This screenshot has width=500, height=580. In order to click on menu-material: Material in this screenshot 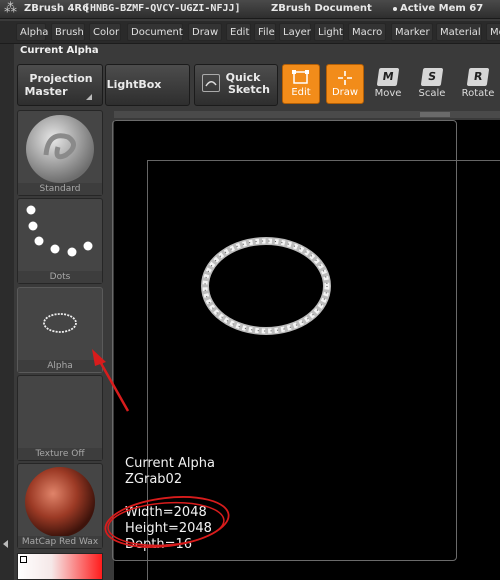, I will do `click(459, 32)`.